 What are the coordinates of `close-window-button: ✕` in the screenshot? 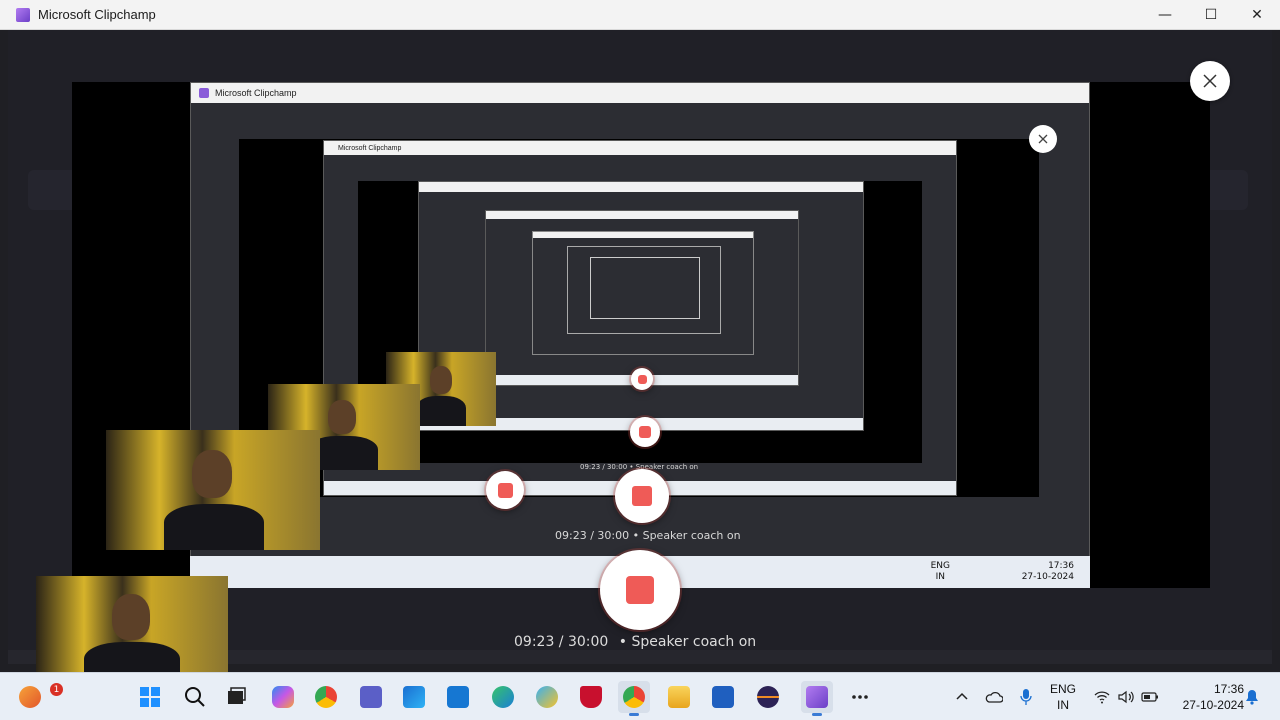 It's located at (1257, 15).